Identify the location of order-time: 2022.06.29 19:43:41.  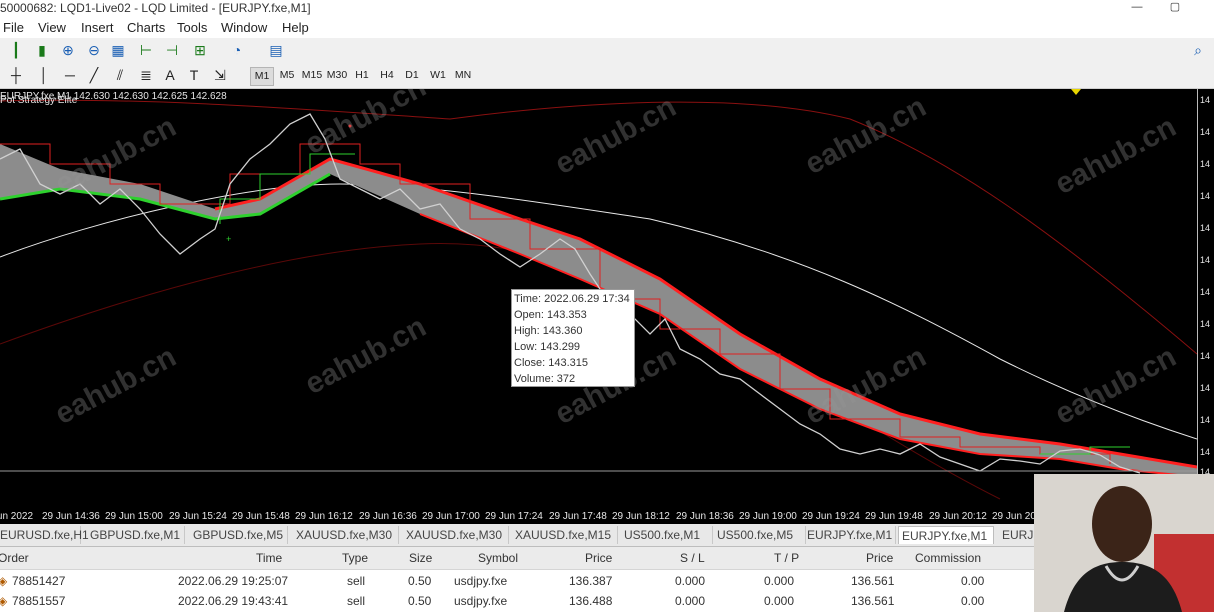
(233, 601).